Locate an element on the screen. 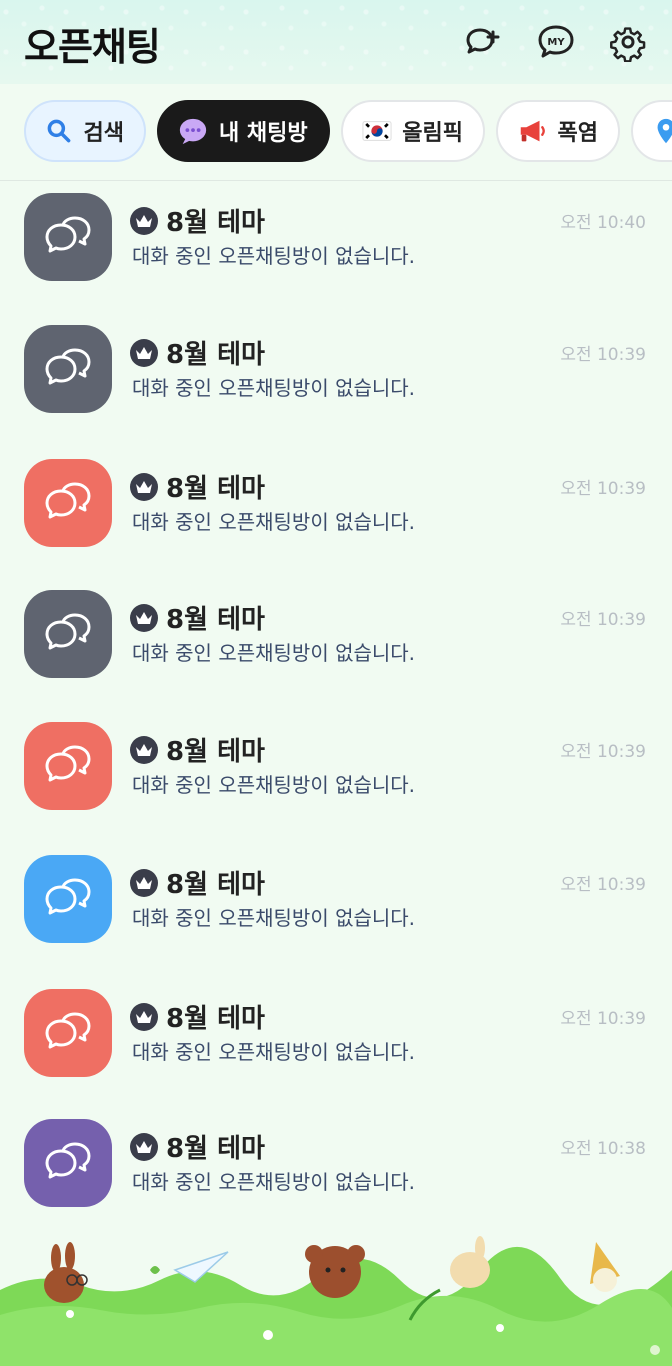 The height and width of the screenshot is (1366, 672). chip-location is located at coordinates (651, 131).